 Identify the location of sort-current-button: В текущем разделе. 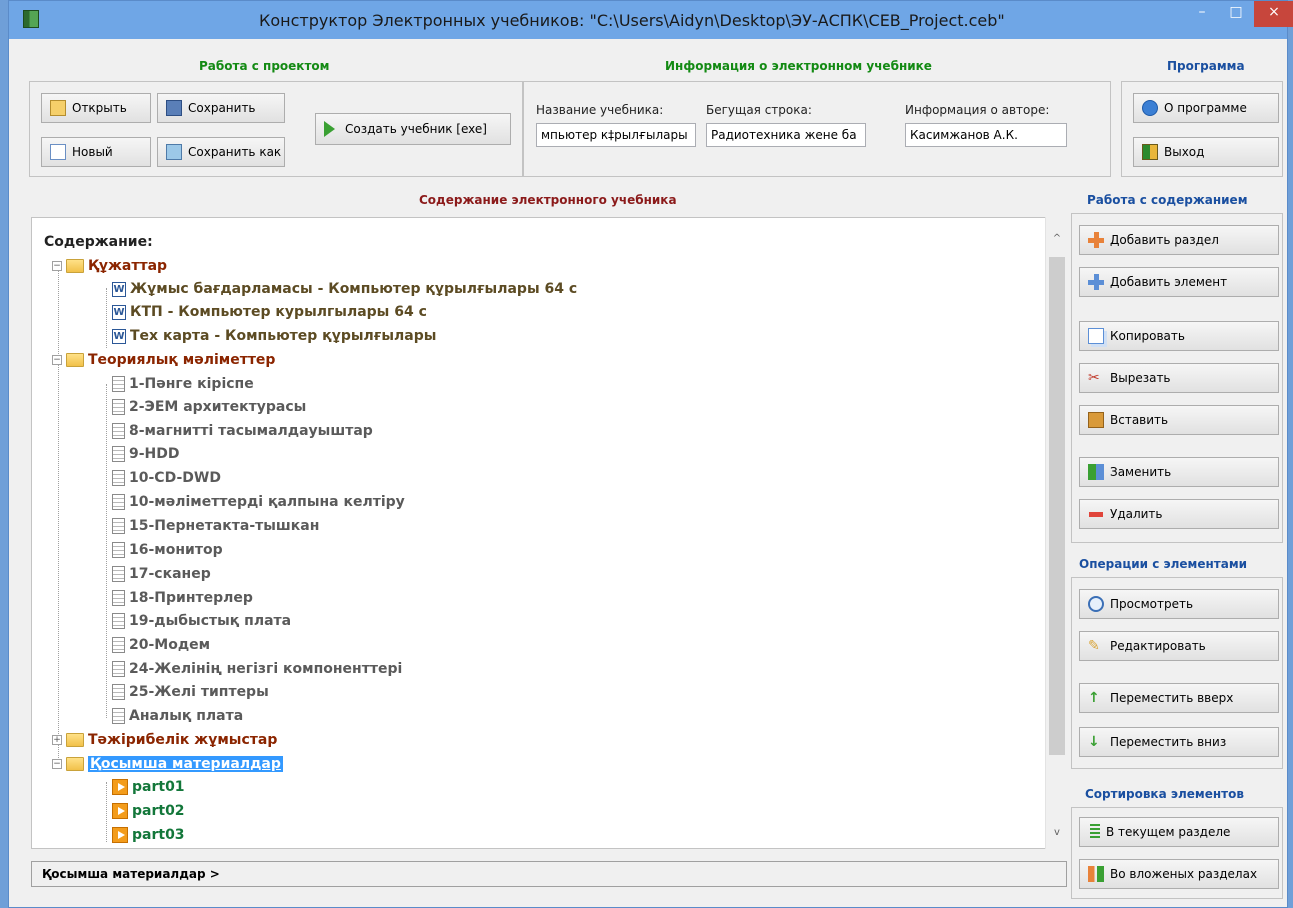
(1179, 832).